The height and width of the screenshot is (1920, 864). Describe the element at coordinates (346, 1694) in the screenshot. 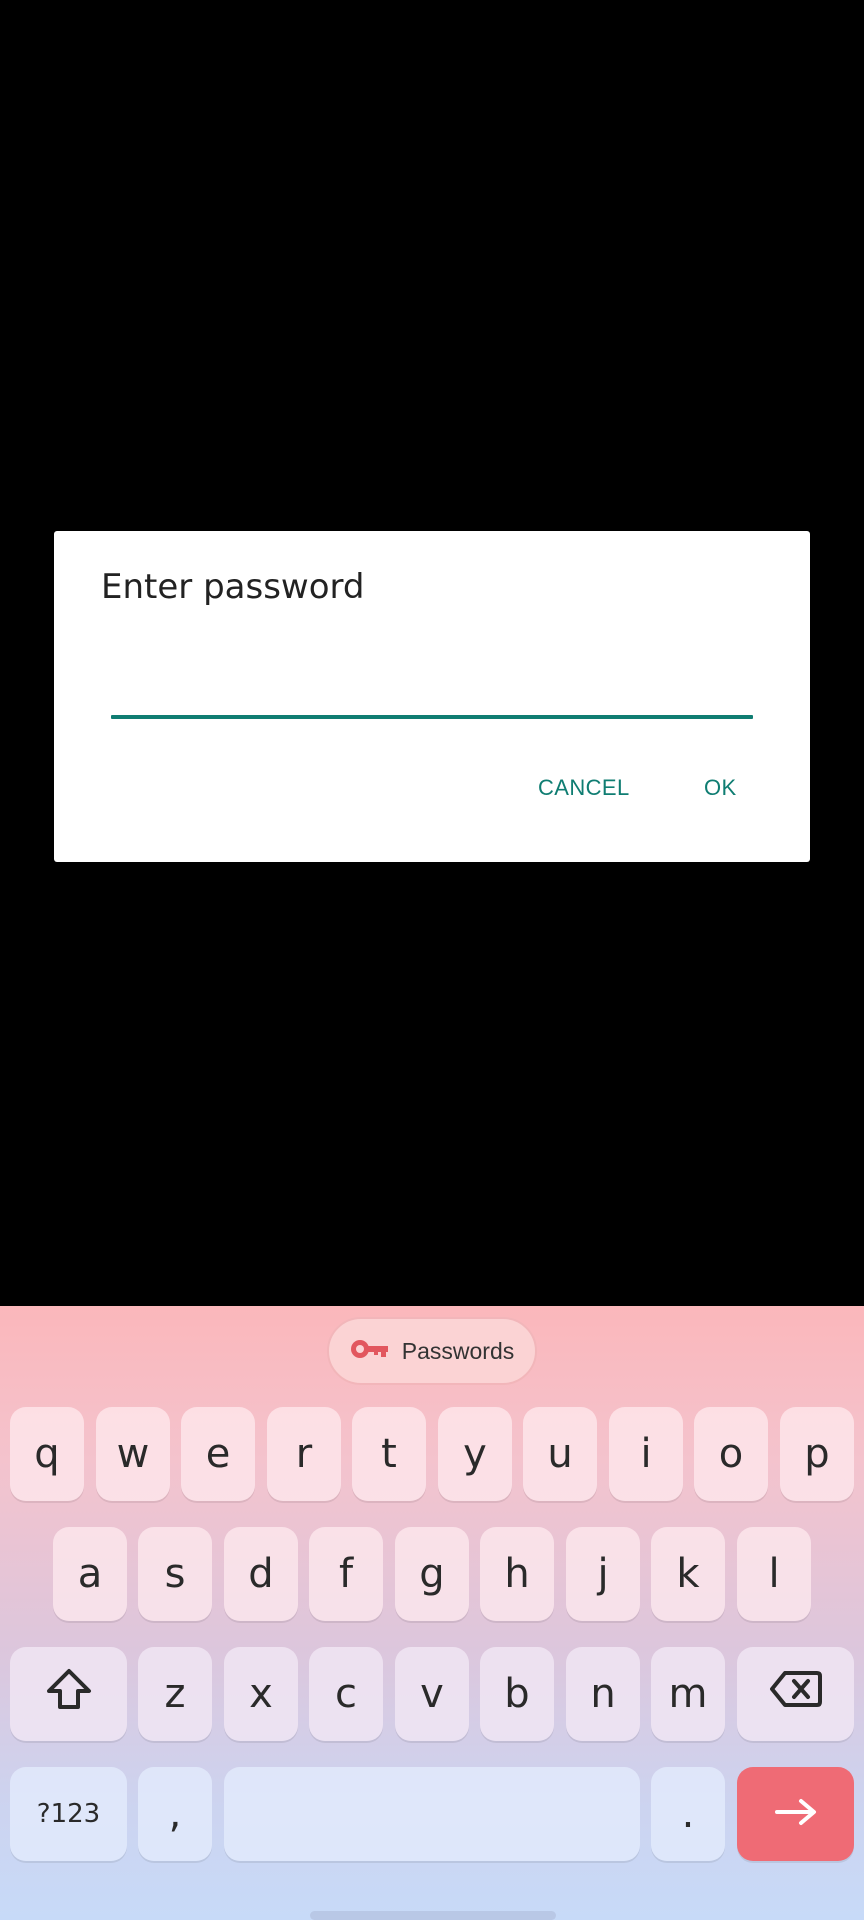

I see `key-c: c` at that location.